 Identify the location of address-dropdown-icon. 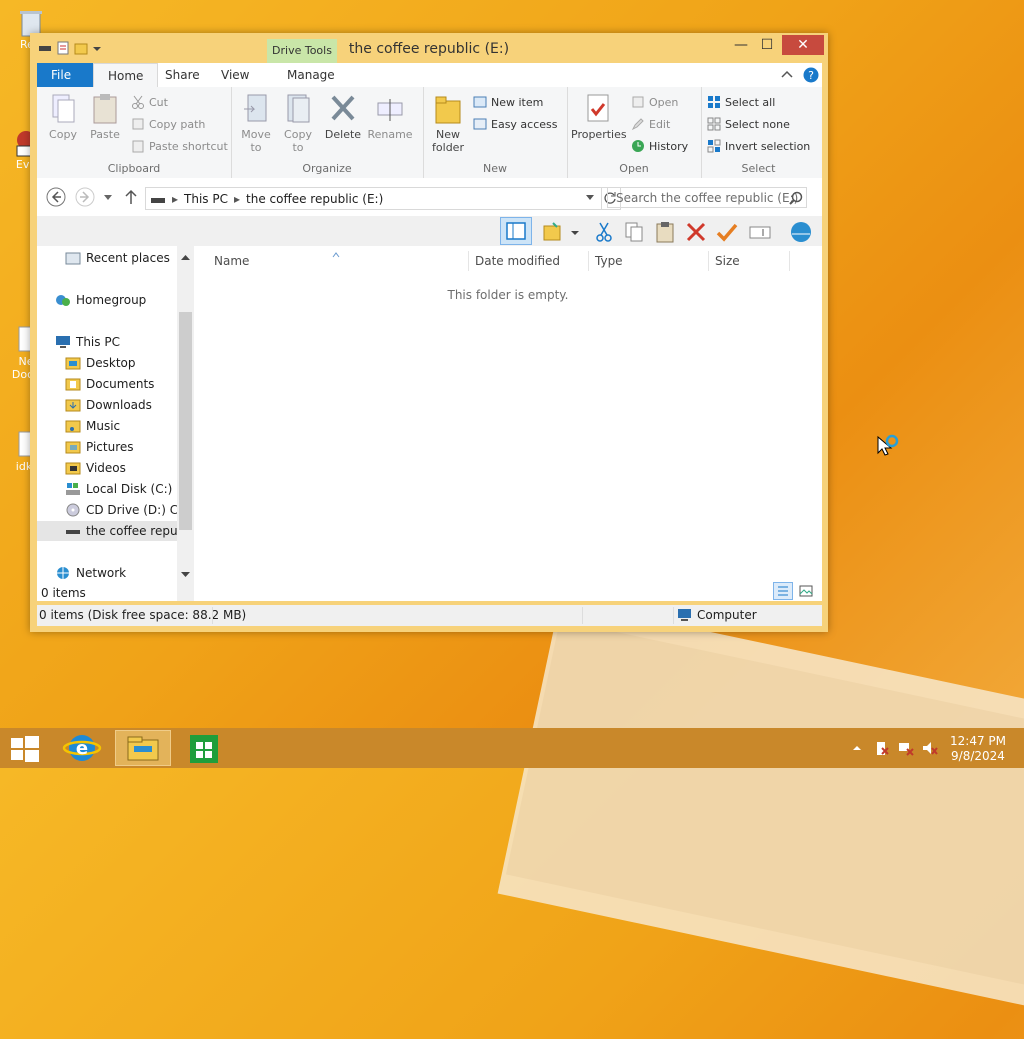
(590, 198).